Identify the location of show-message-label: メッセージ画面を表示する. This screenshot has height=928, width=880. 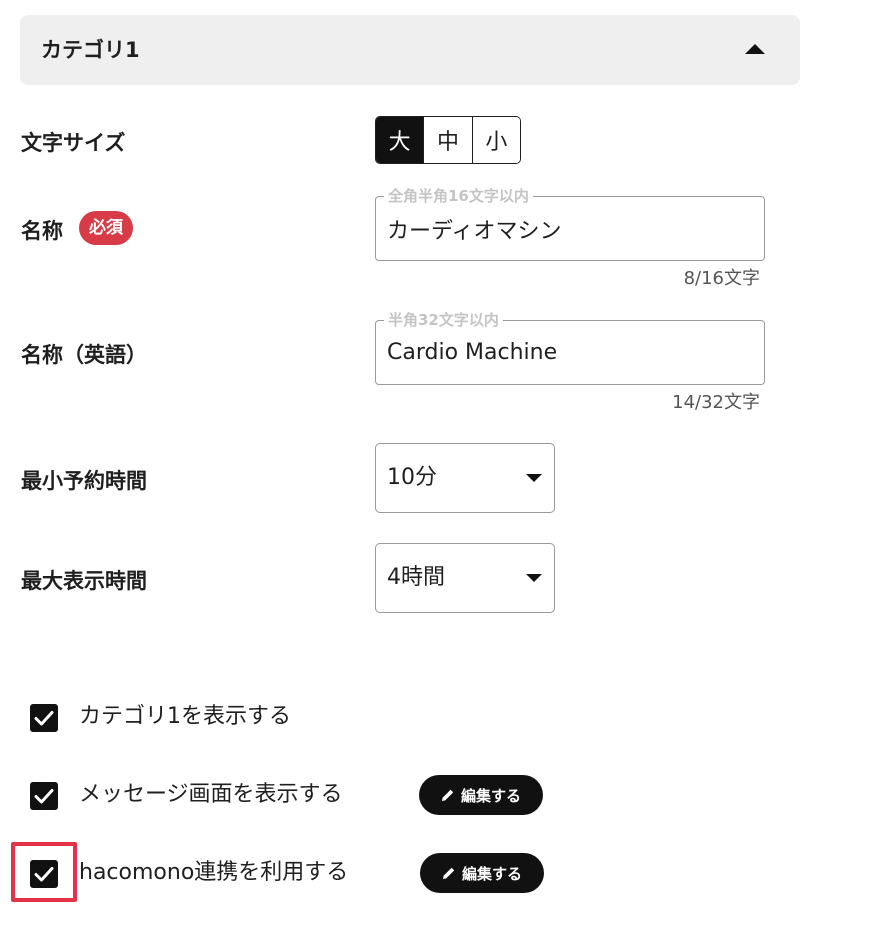
(211, 794).